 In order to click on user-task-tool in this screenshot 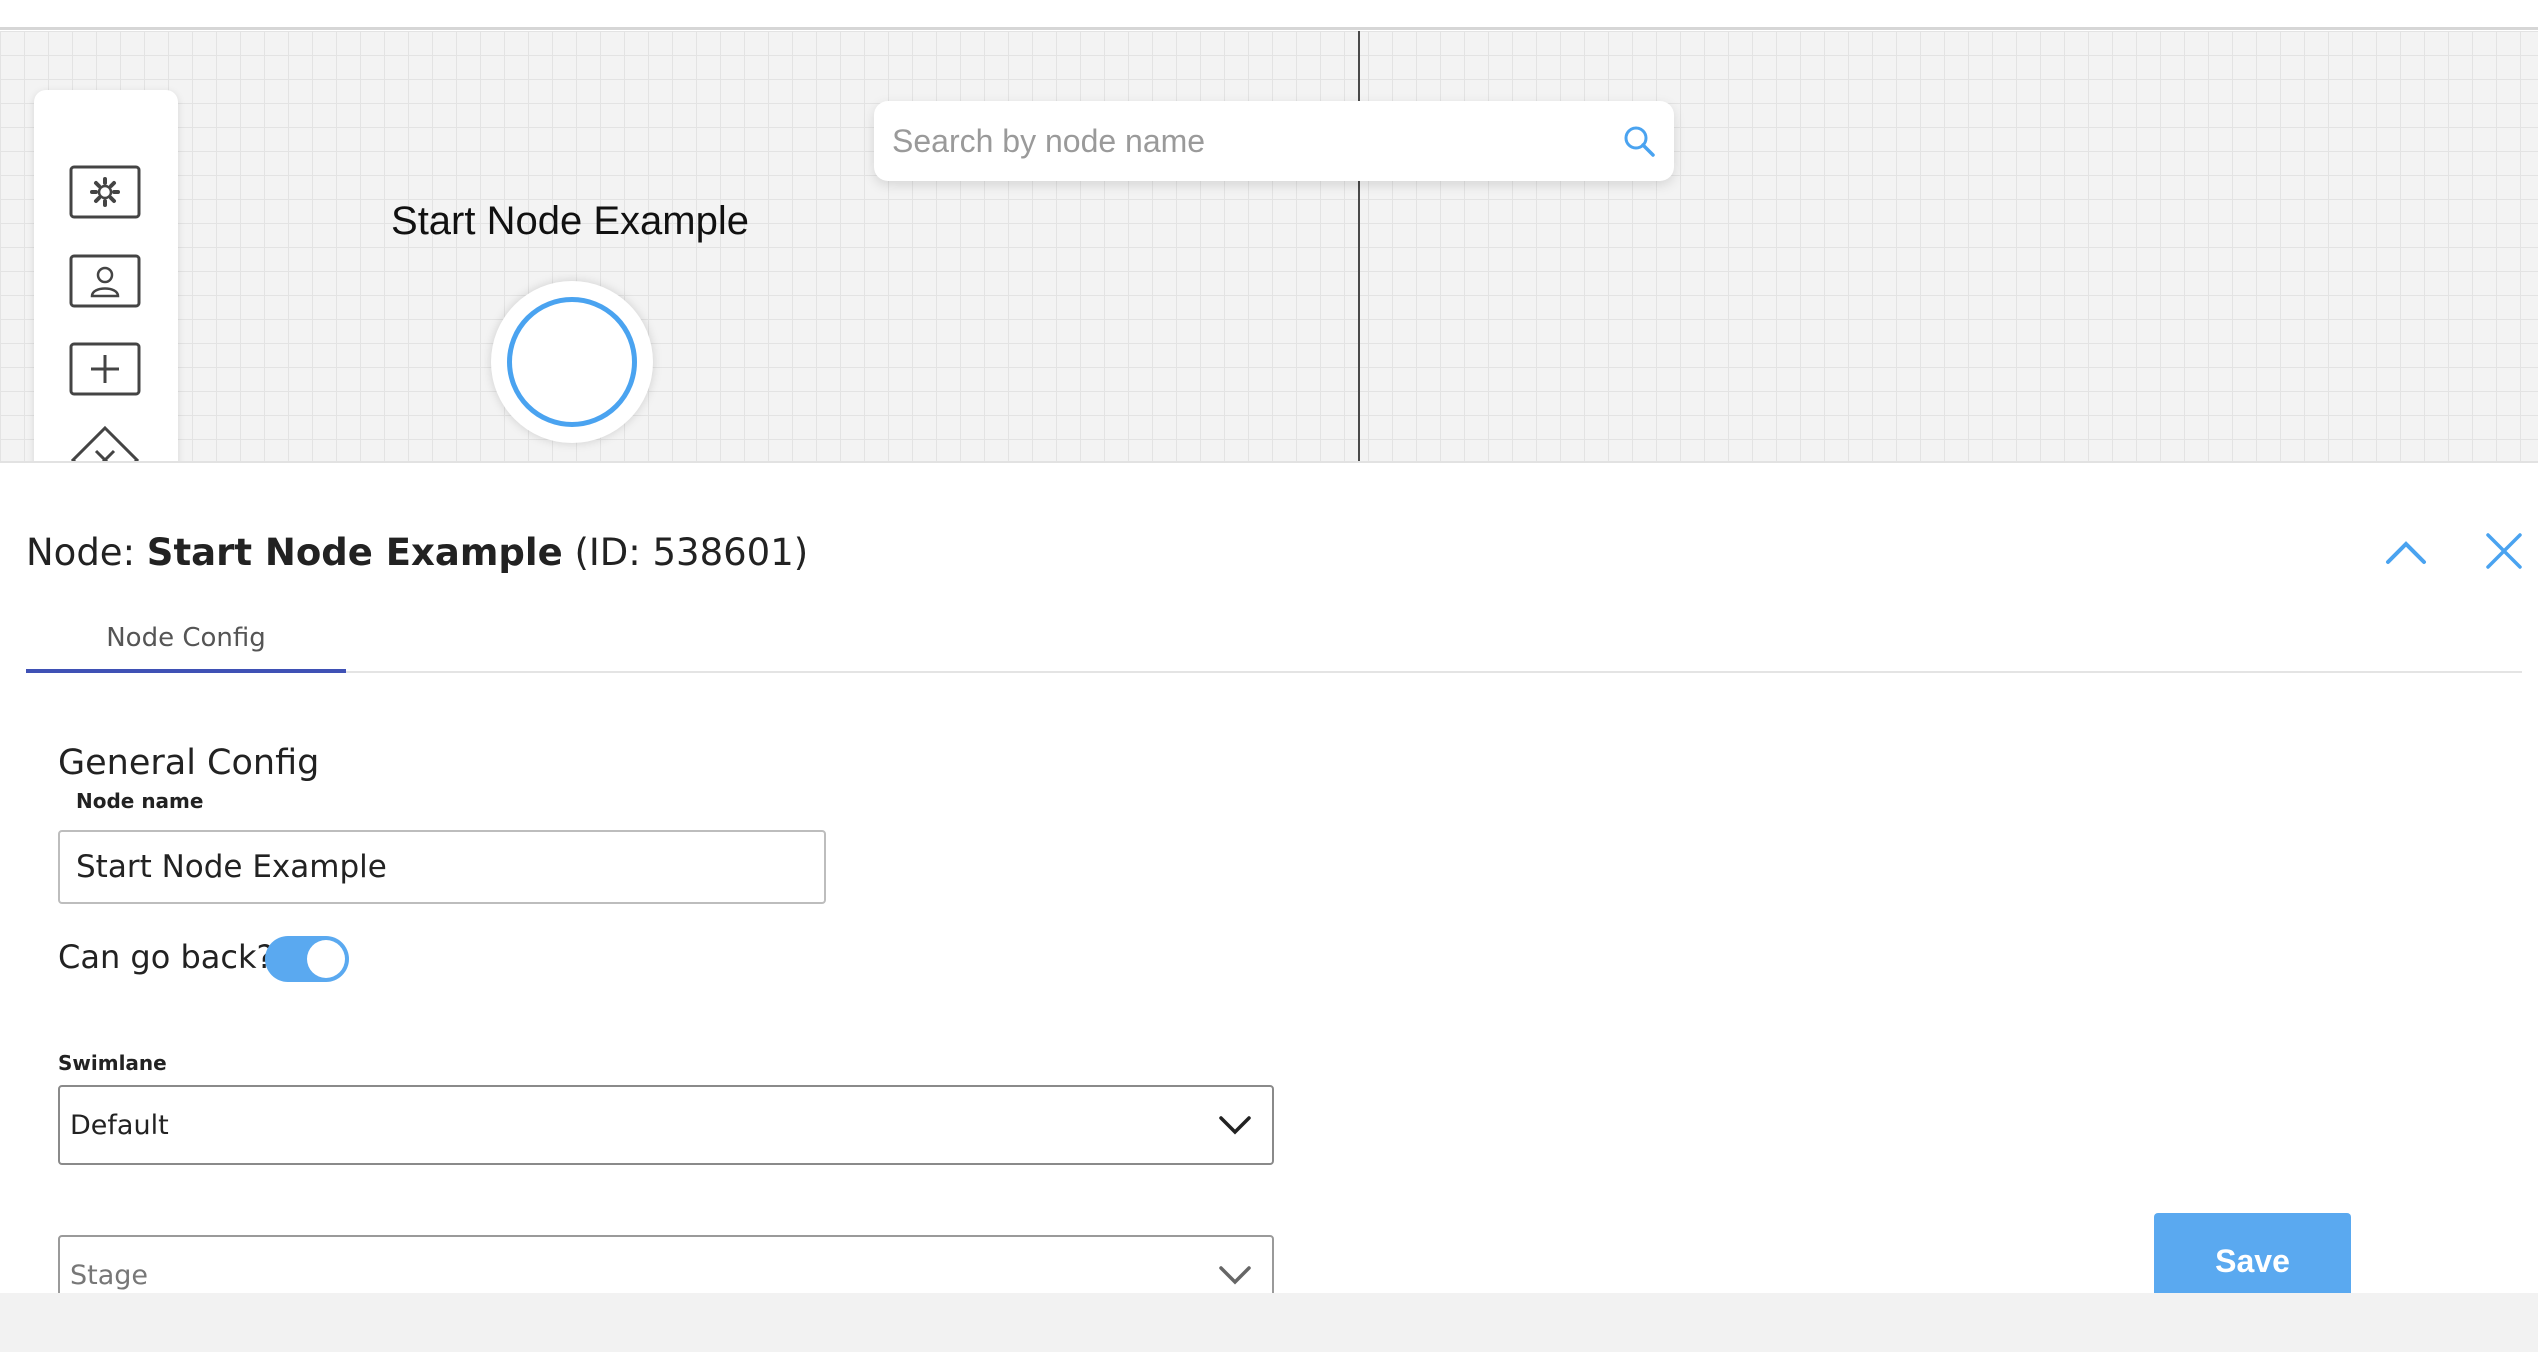, I will do `click(105, 281)`.